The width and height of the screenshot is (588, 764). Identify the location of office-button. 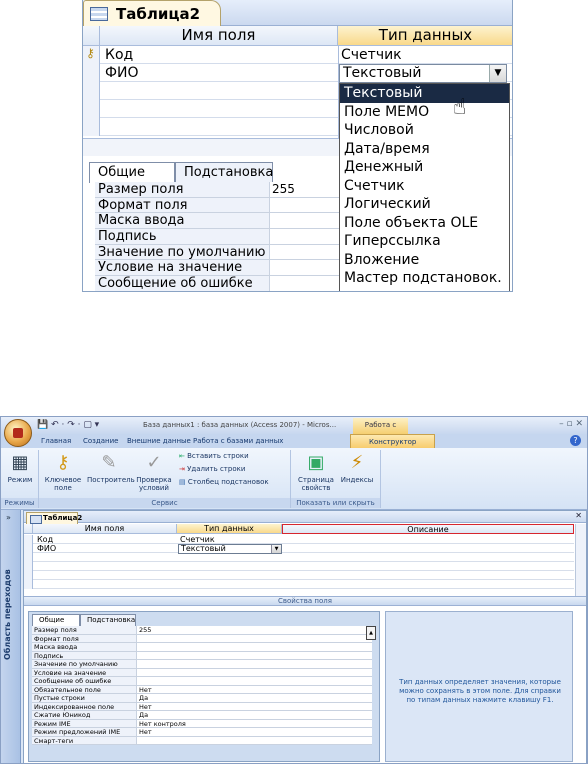
(18, 433).